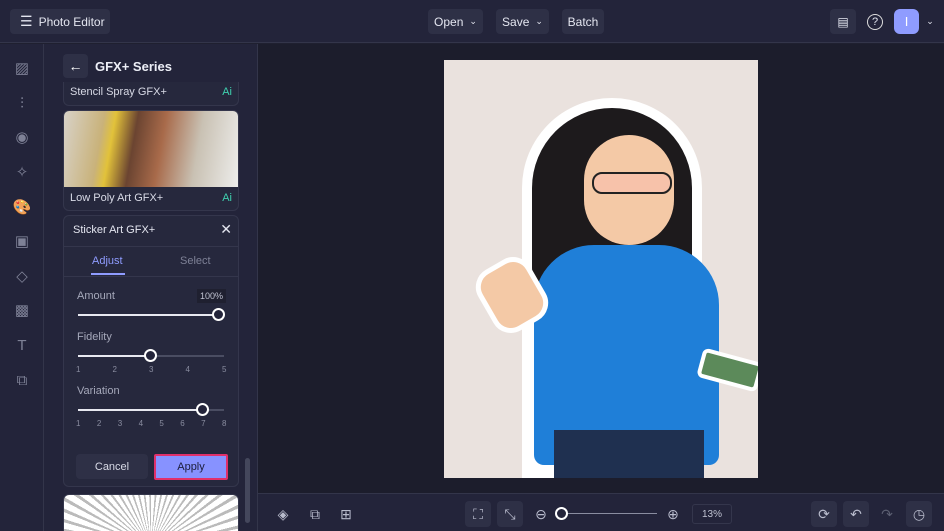  What do you see at coordinates (75, 66) in the screenshot?
I see `back-button: ←` at bounding box center [75, 66].